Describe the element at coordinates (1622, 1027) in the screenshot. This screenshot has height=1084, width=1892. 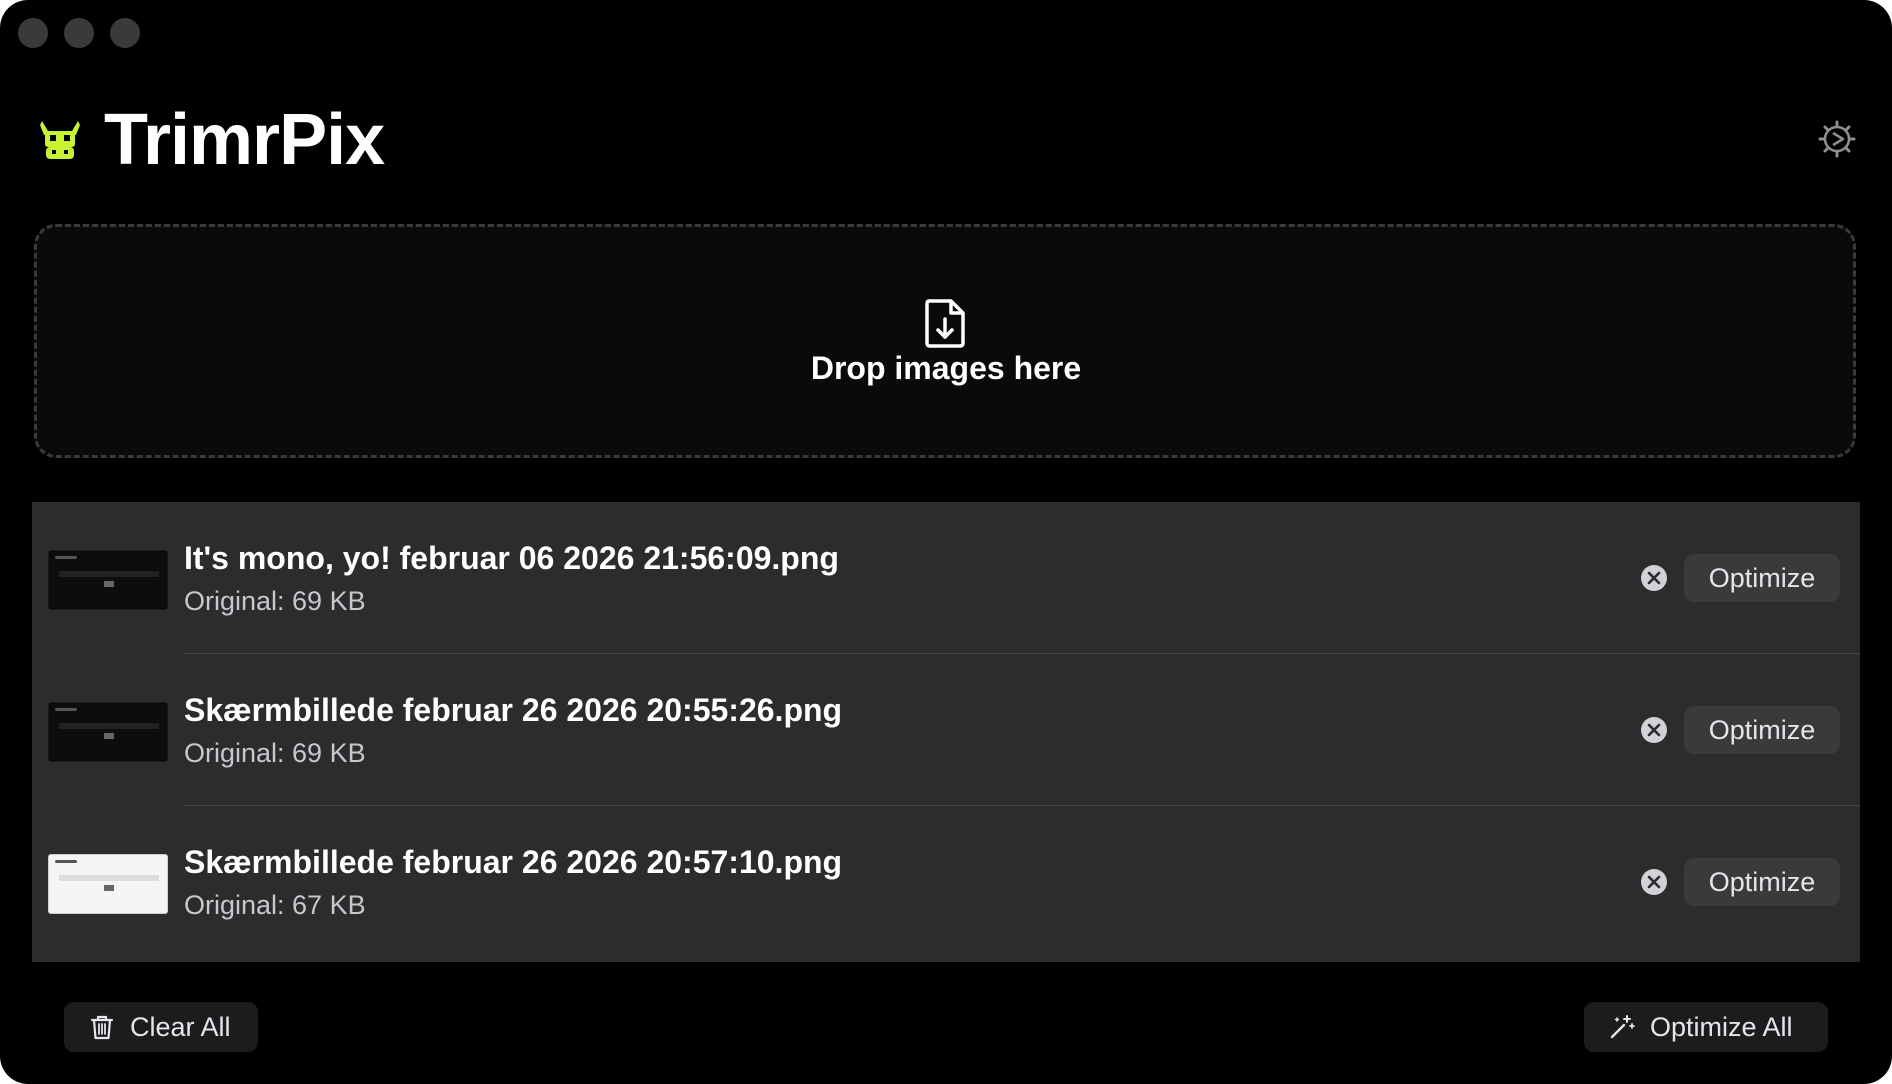
I see `magic-wand-icon` at that location.